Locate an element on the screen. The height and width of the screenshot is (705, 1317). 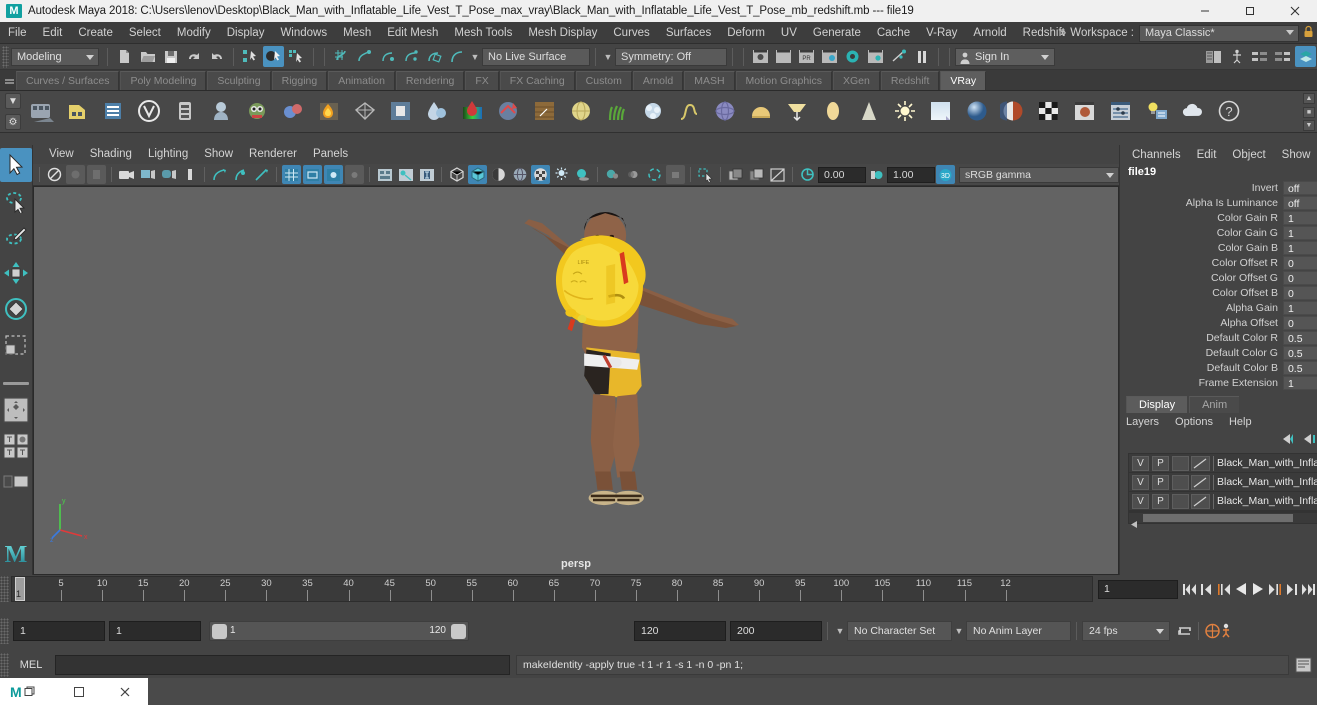
viewport-menu-panels: Panels is located at coordinates (330, 154).